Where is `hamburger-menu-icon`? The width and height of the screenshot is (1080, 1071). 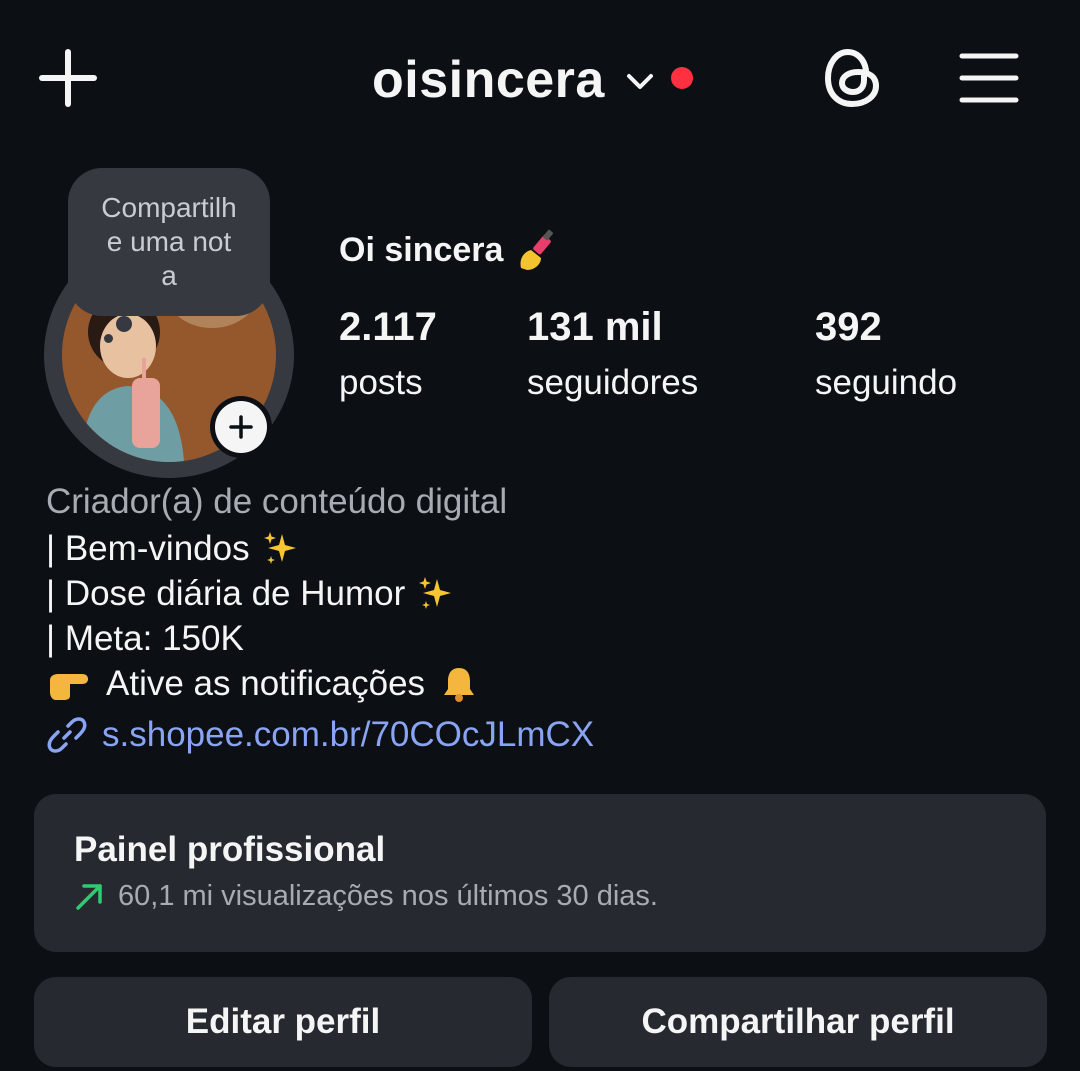 hamburger-menu-icon is located at coordinates (989, 78).